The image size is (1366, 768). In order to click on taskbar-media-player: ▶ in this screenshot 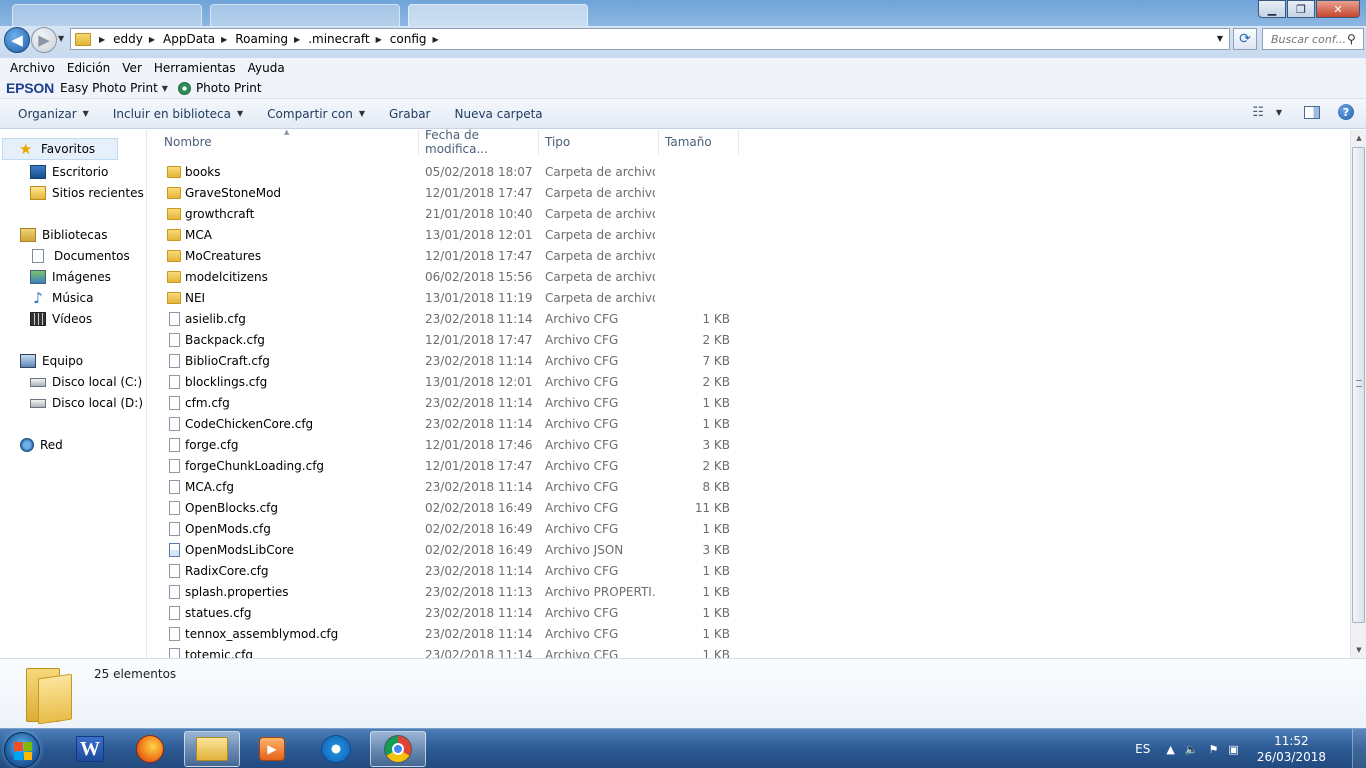, I will do `click(272, 749)`.